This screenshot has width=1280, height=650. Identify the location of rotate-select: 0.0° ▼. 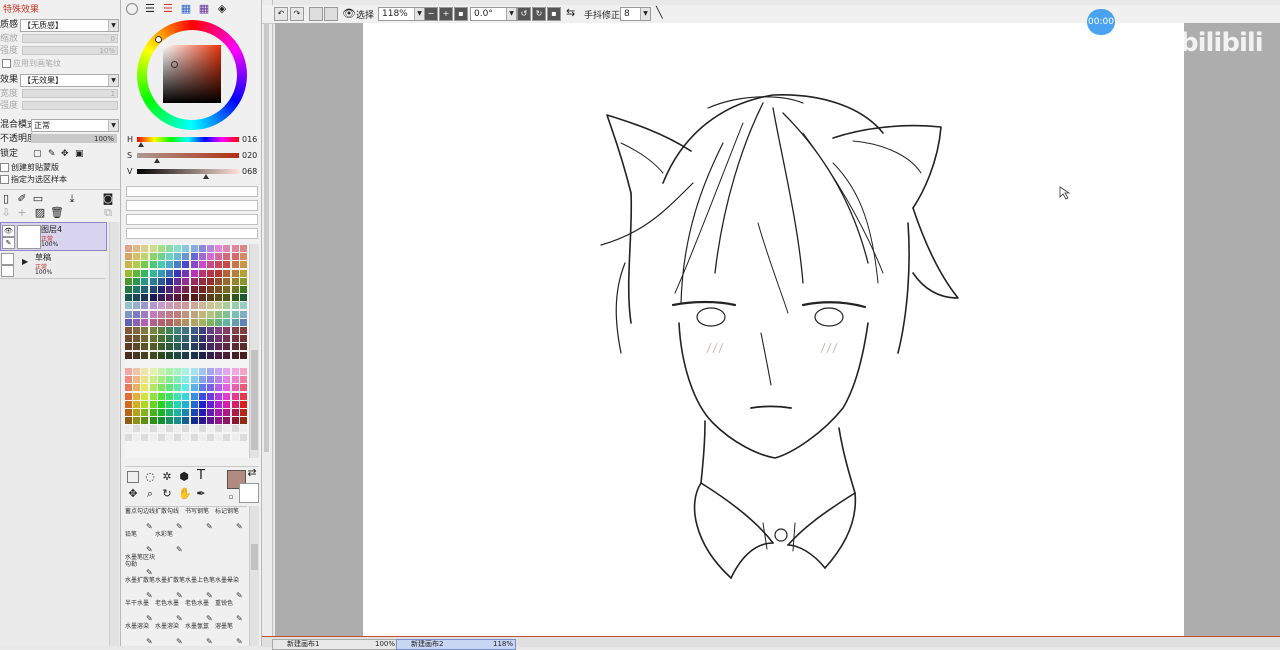
(493, 14).